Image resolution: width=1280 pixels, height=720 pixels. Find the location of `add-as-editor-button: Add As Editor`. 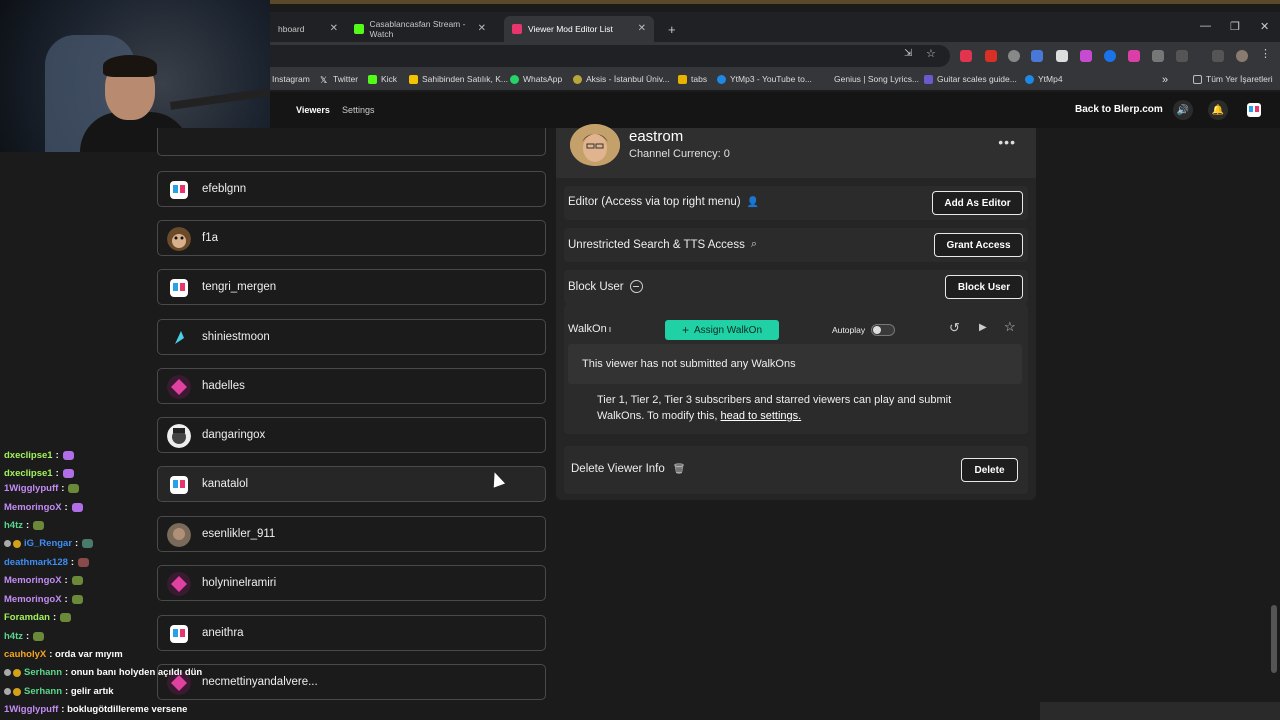

add-as-editor-button: Add As Editor is located at coordinates (977, 203).